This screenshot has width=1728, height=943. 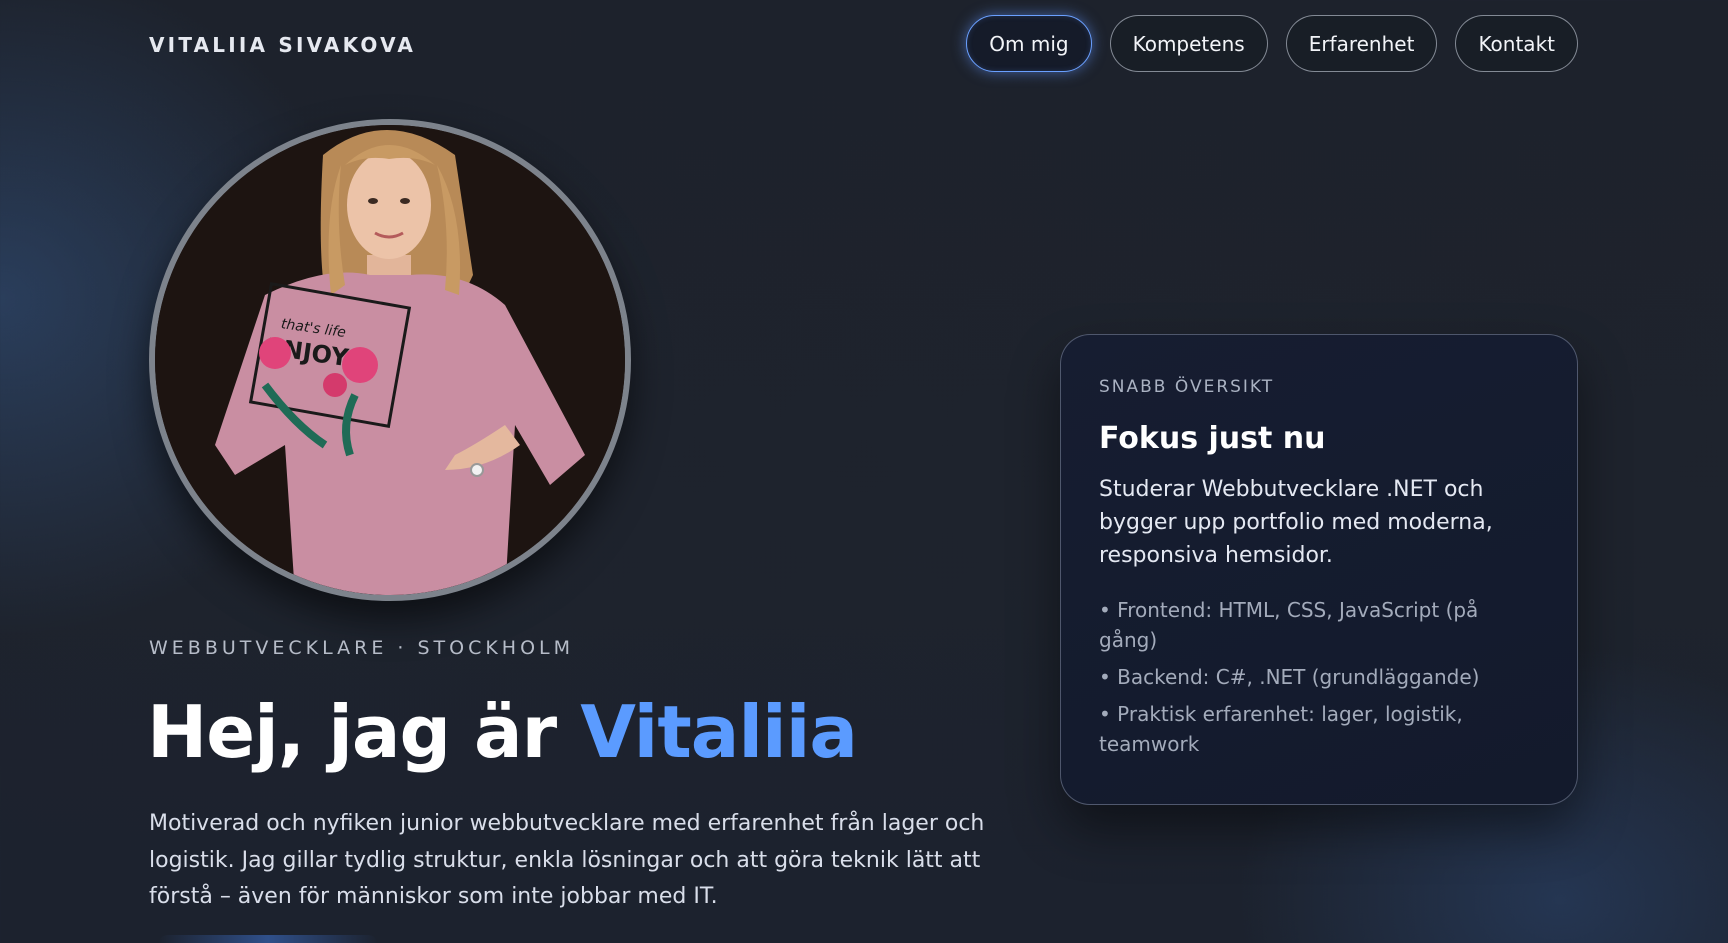 What do you see at coordinates (1187, 387) in the screenshot?
I see `card-eyebrow: SNABB ÖVERSIKT` at bounding box center [1187, 387].